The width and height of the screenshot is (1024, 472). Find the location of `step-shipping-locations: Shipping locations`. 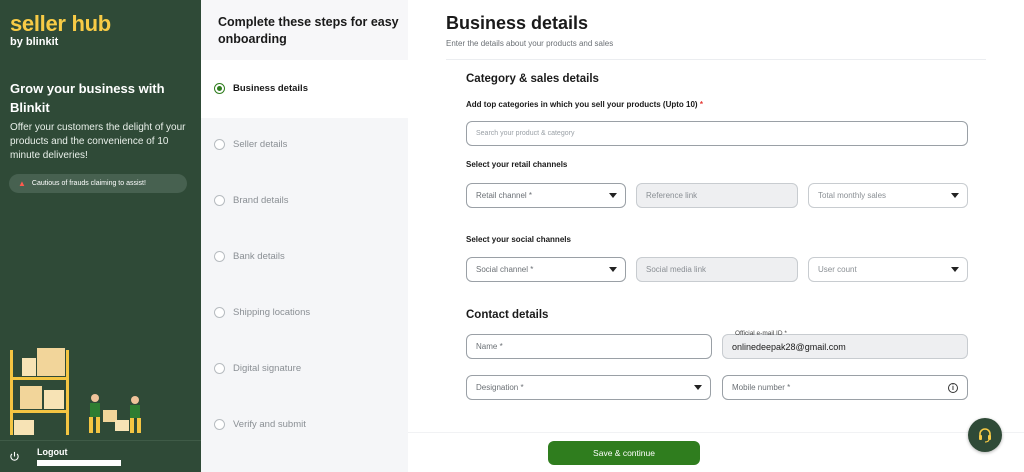

step-shipping-locations: Shipping locations is located at coordinates (262, 312).